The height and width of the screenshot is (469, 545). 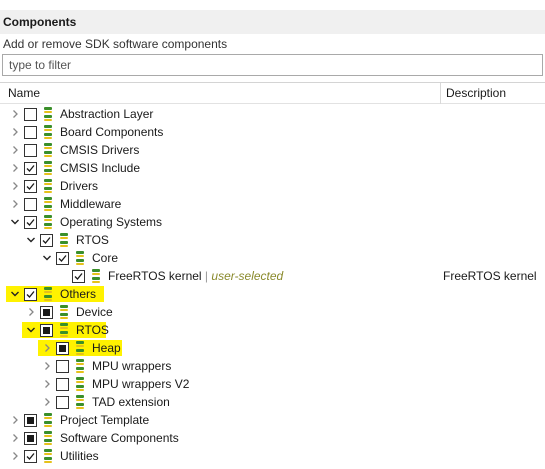 I want to click on column-header-description: Description, so click(x=476, y=93).